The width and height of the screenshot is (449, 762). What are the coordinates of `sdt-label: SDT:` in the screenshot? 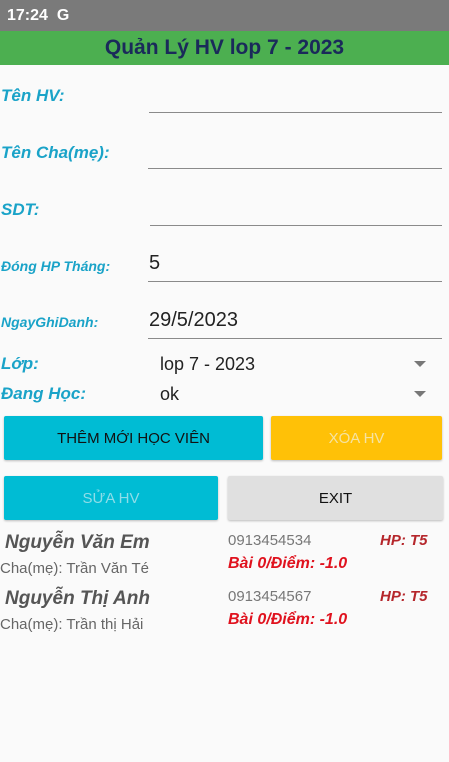 It's located at (20, 209).